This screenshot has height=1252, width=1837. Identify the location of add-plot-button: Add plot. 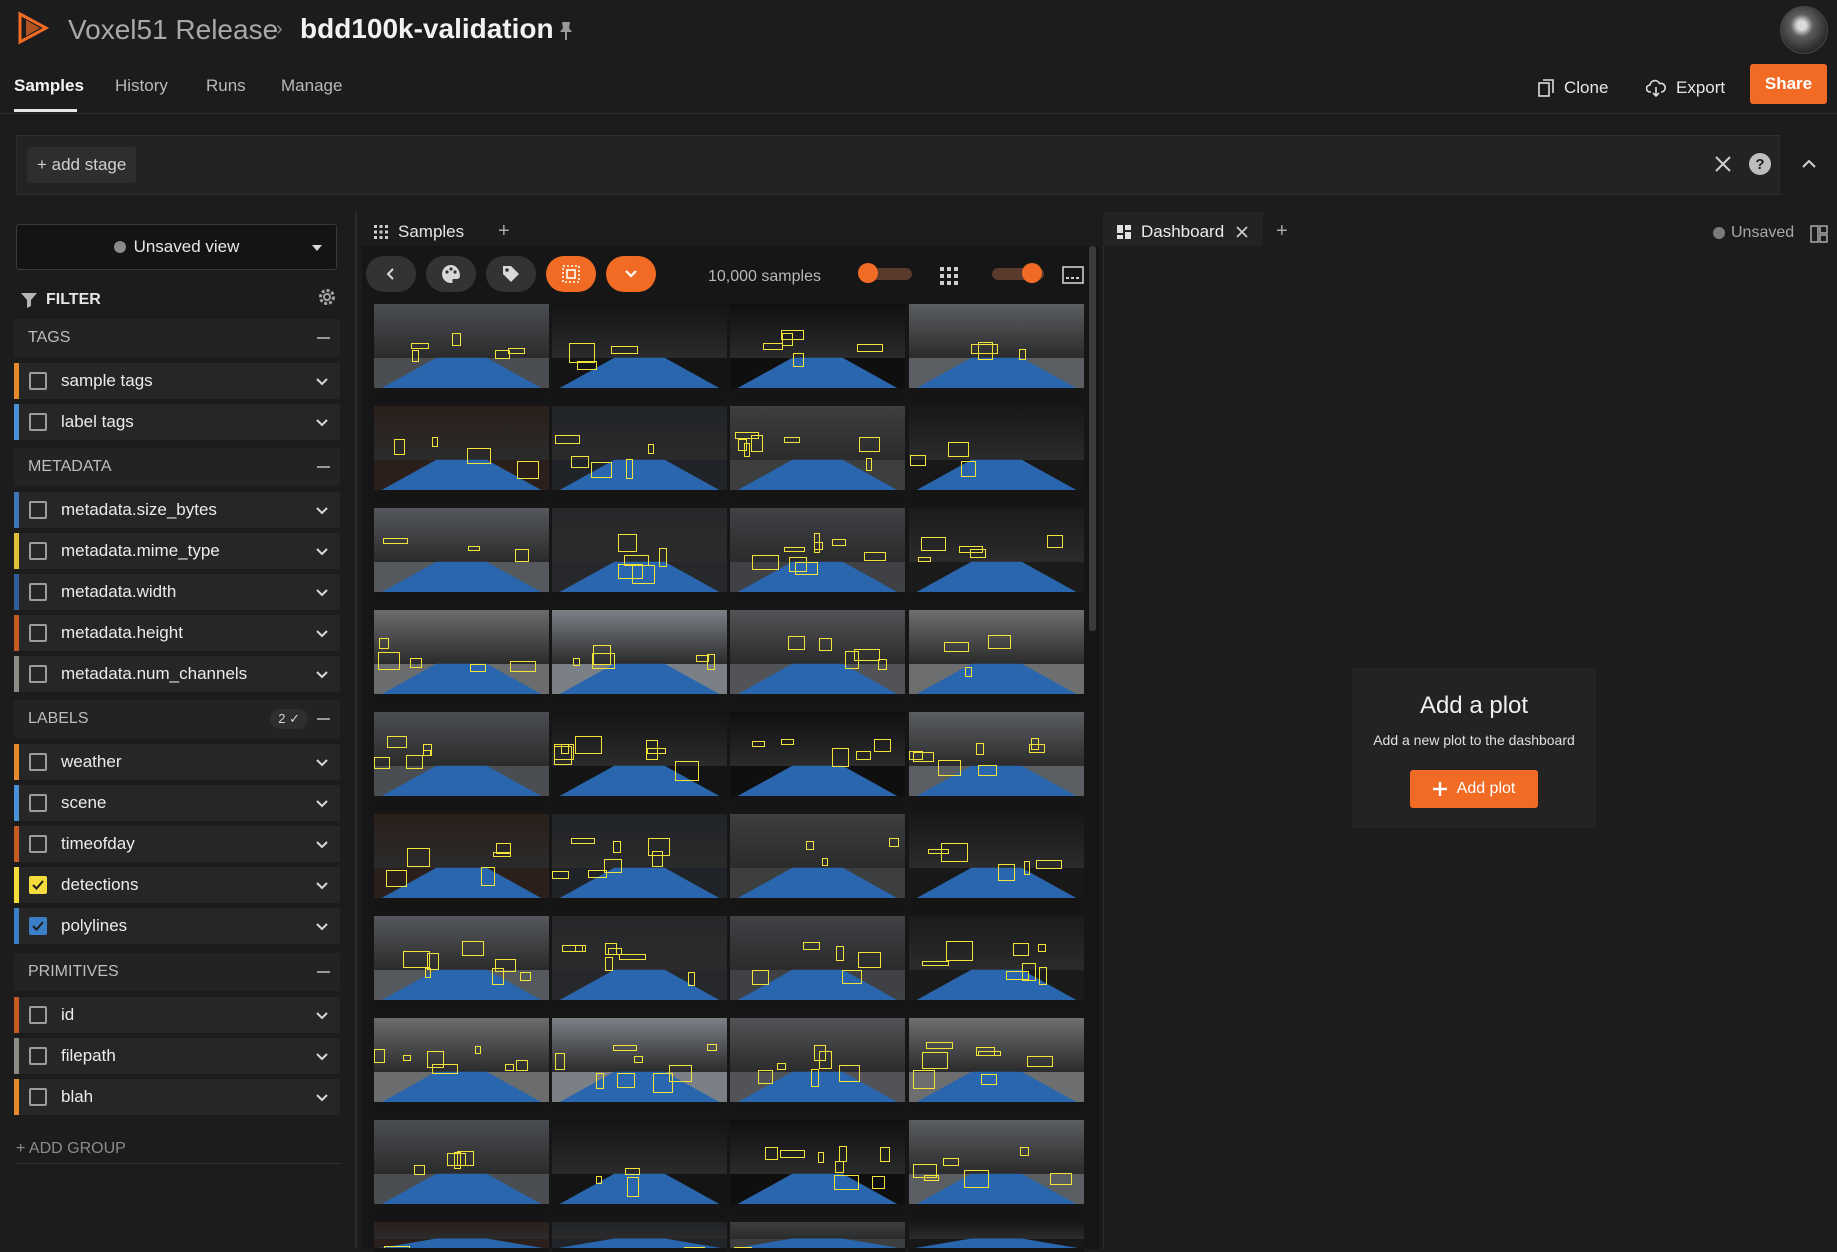
(1474, 789).